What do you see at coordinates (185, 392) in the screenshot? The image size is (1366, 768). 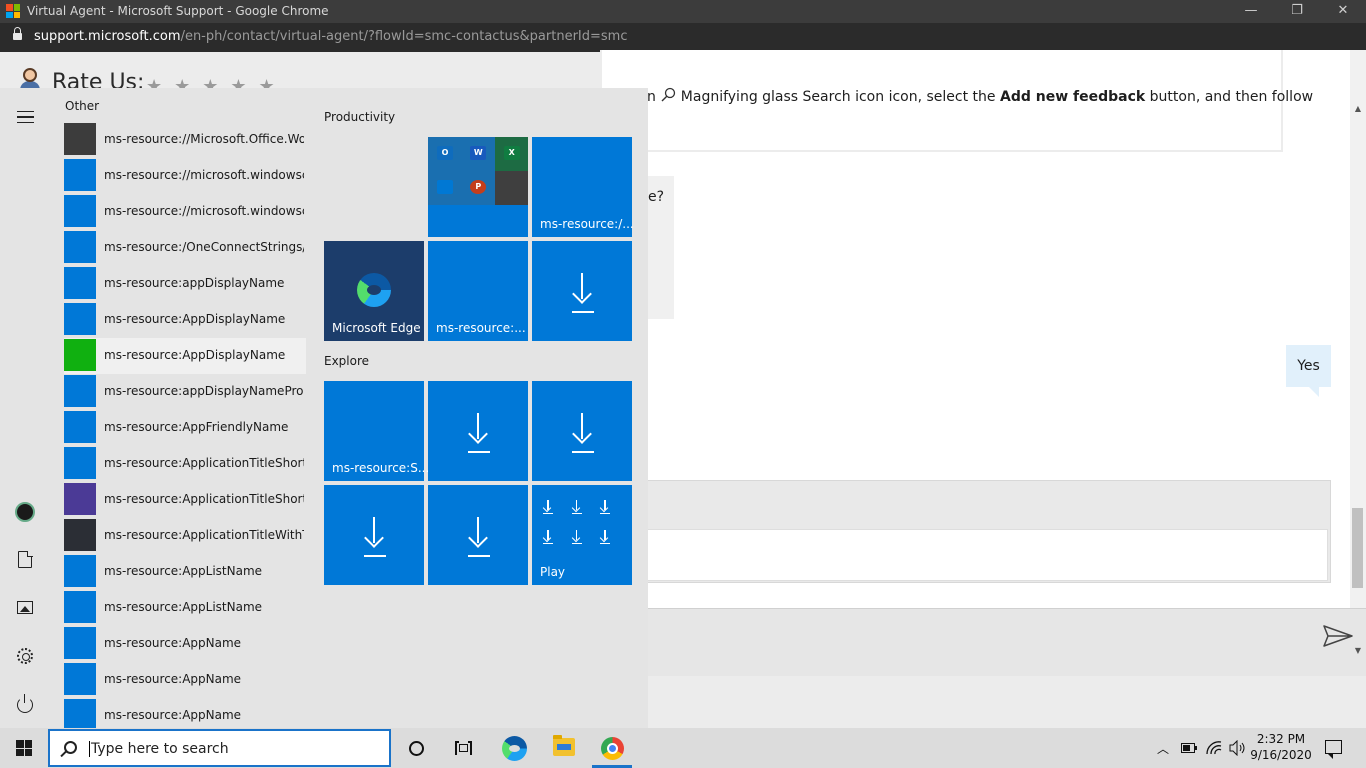 I see `app-list-item: ms-resource:appDisplayNamePro` at bounding box center [185, 392].